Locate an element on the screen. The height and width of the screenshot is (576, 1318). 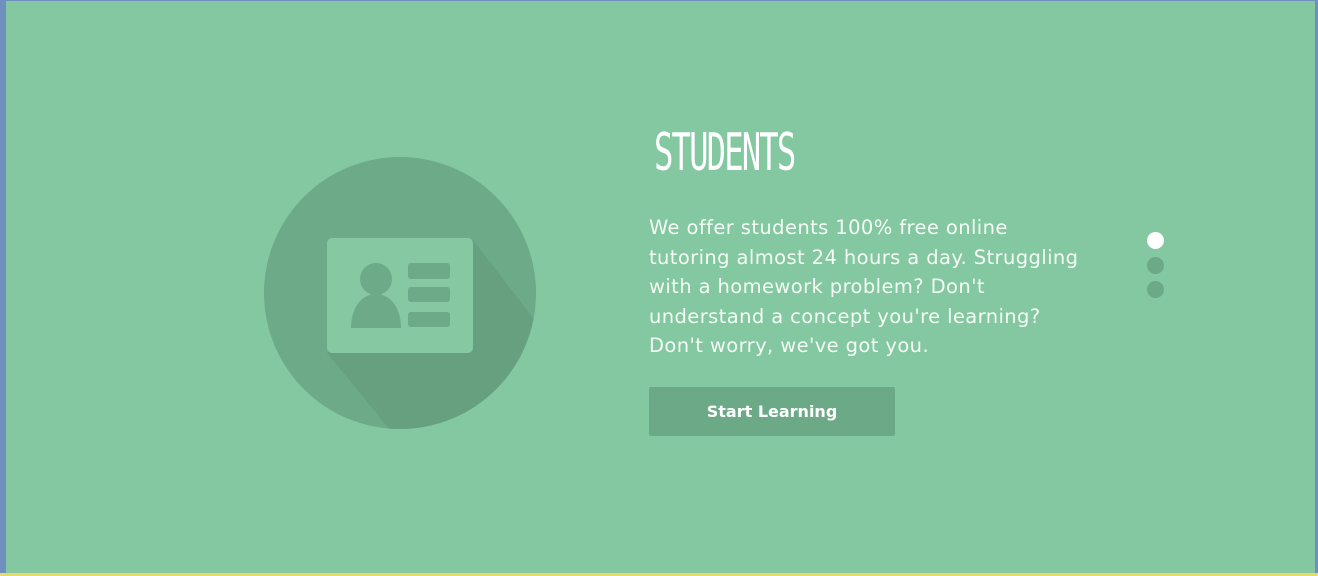
slide-pager is located at coordinates (1156, 269).